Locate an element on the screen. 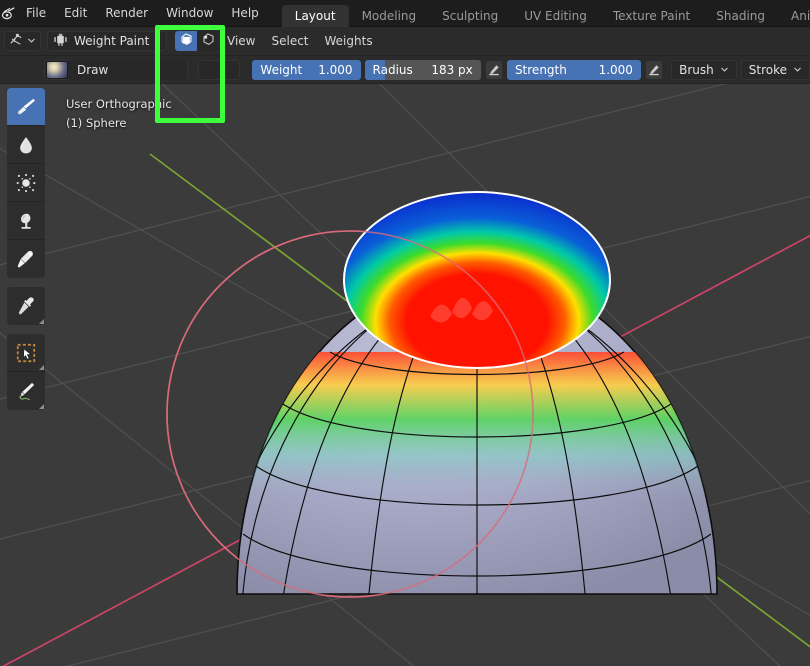  menu-render: Render is located at coordinates (126, 13).